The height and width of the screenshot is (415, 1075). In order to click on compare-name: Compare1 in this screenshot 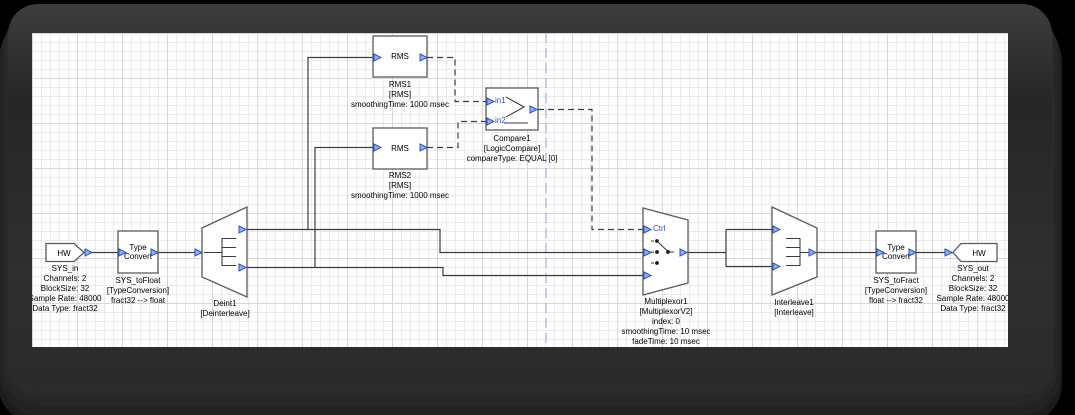, I will do `click(512, 138)`.